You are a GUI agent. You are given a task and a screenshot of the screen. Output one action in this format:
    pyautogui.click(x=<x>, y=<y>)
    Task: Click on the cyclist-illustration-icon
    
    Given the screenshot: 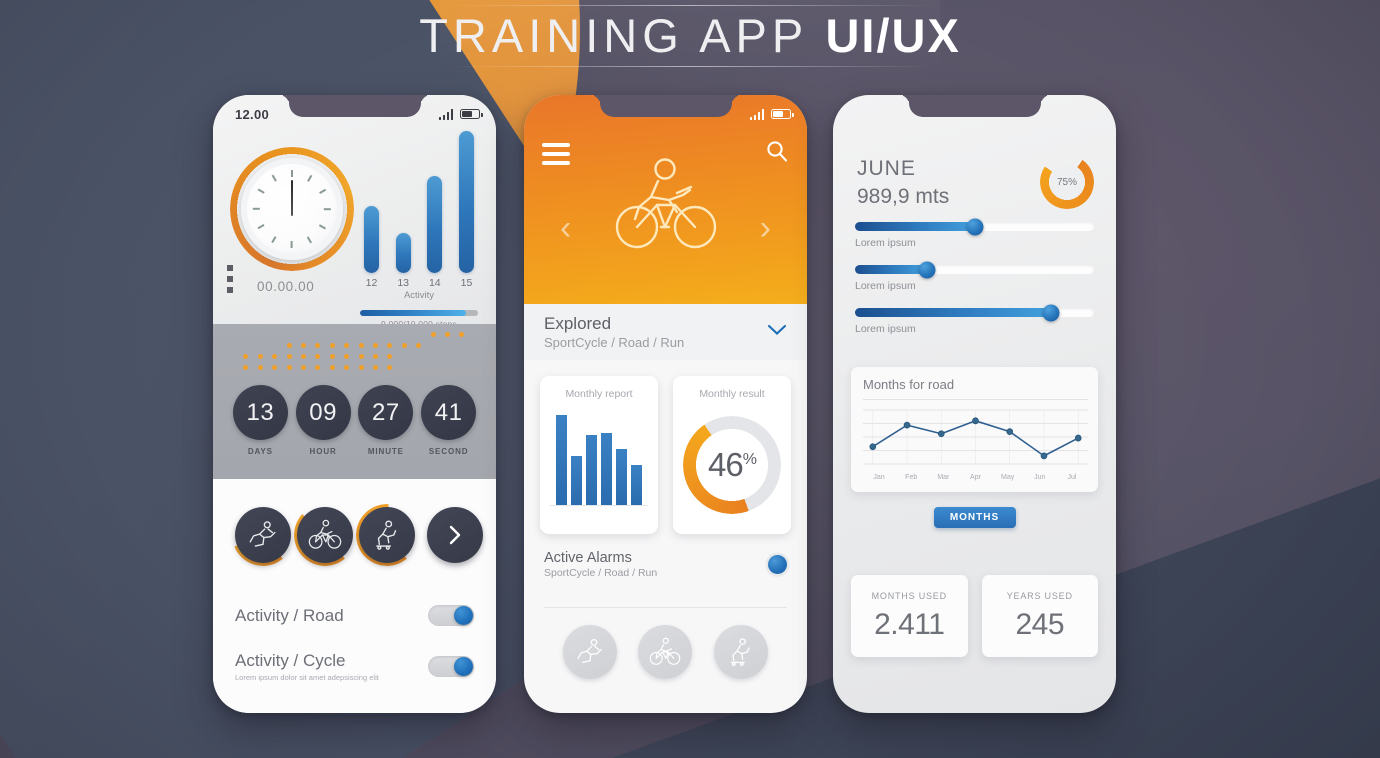 What is the action you would take?
    pyautogui.click(x=666, y=207)
    